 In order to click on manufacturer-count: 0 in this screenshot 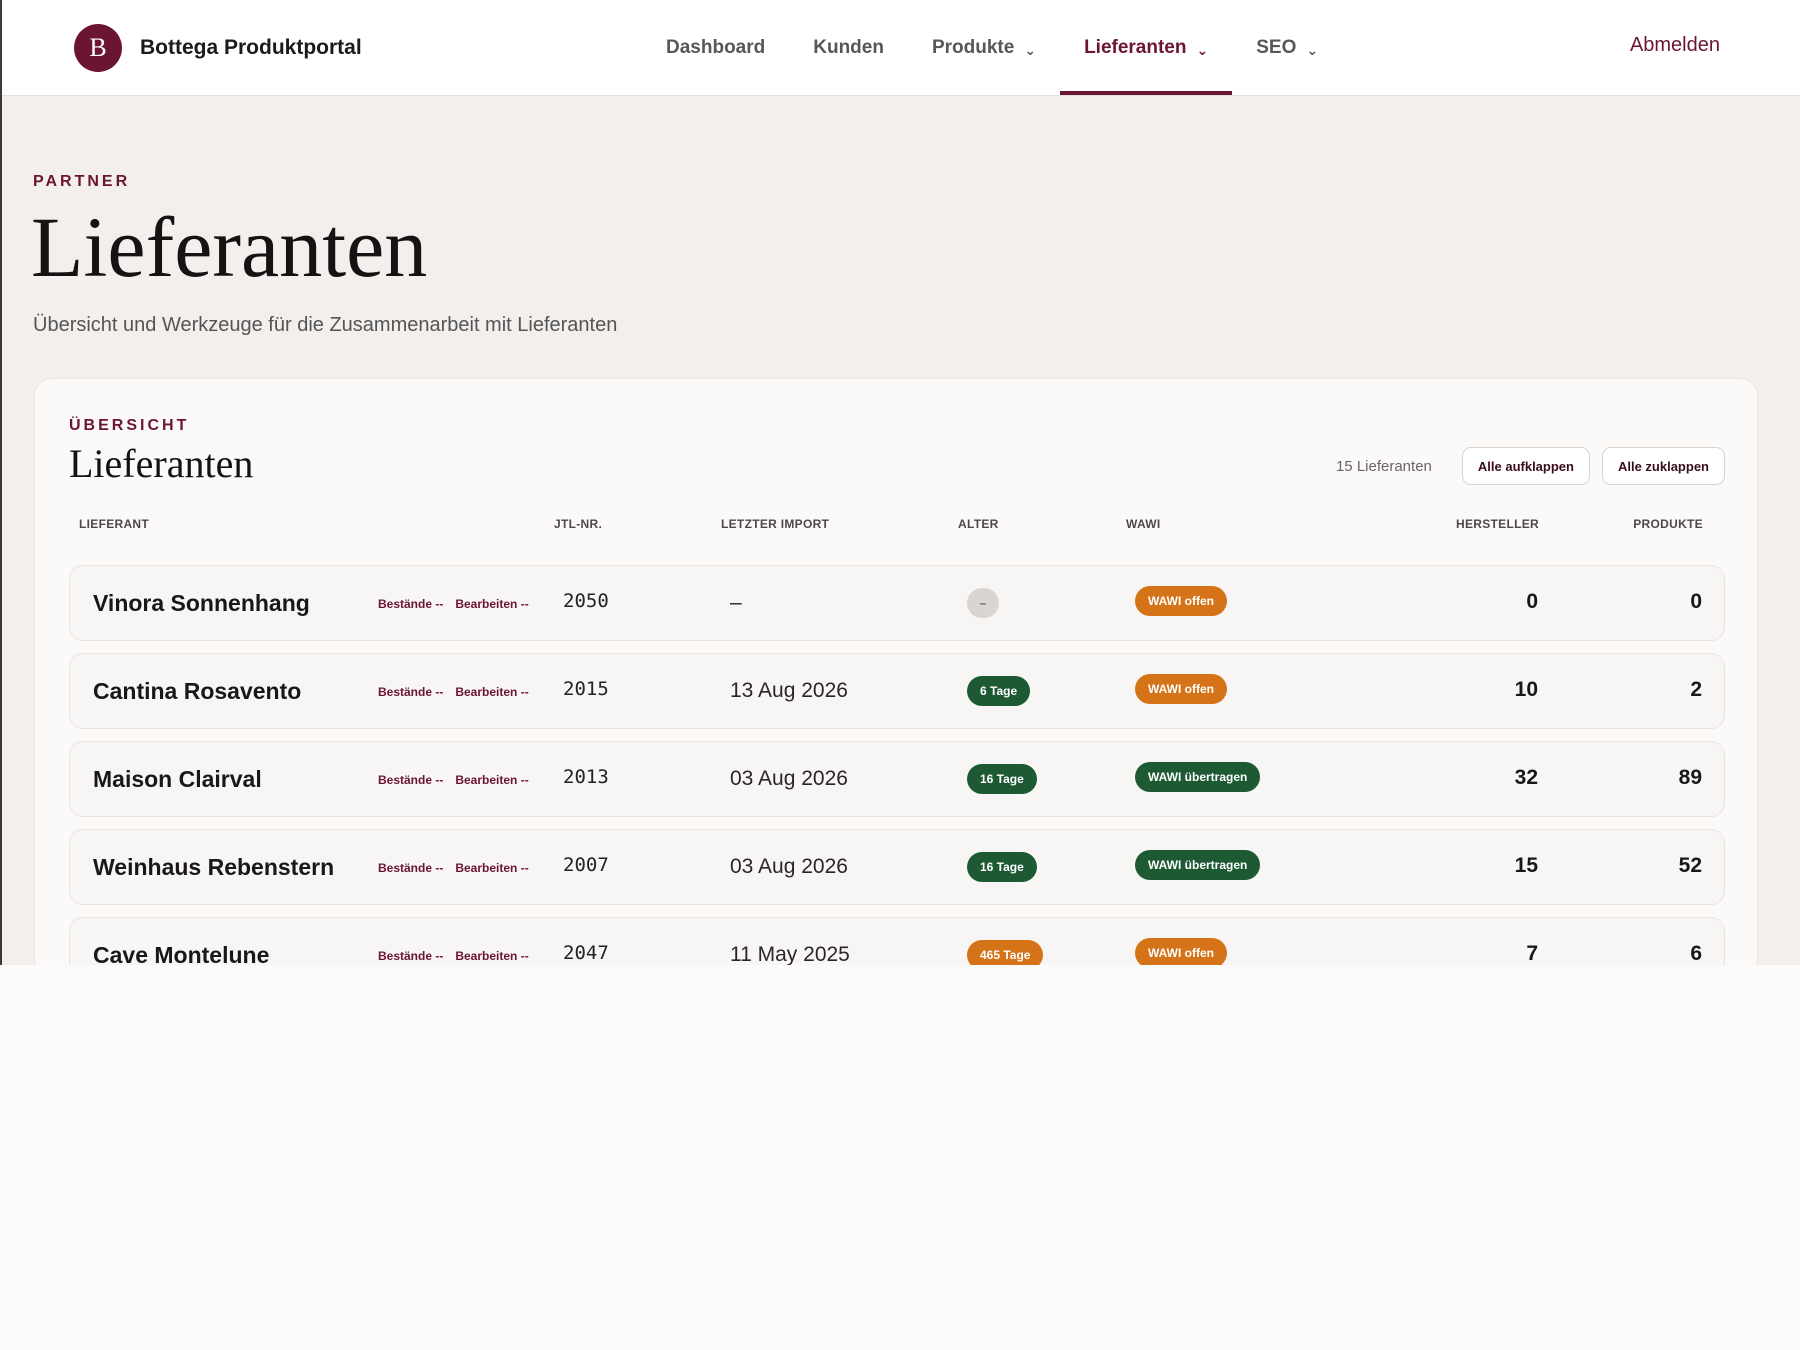, I will do `click(1532, 601)`.